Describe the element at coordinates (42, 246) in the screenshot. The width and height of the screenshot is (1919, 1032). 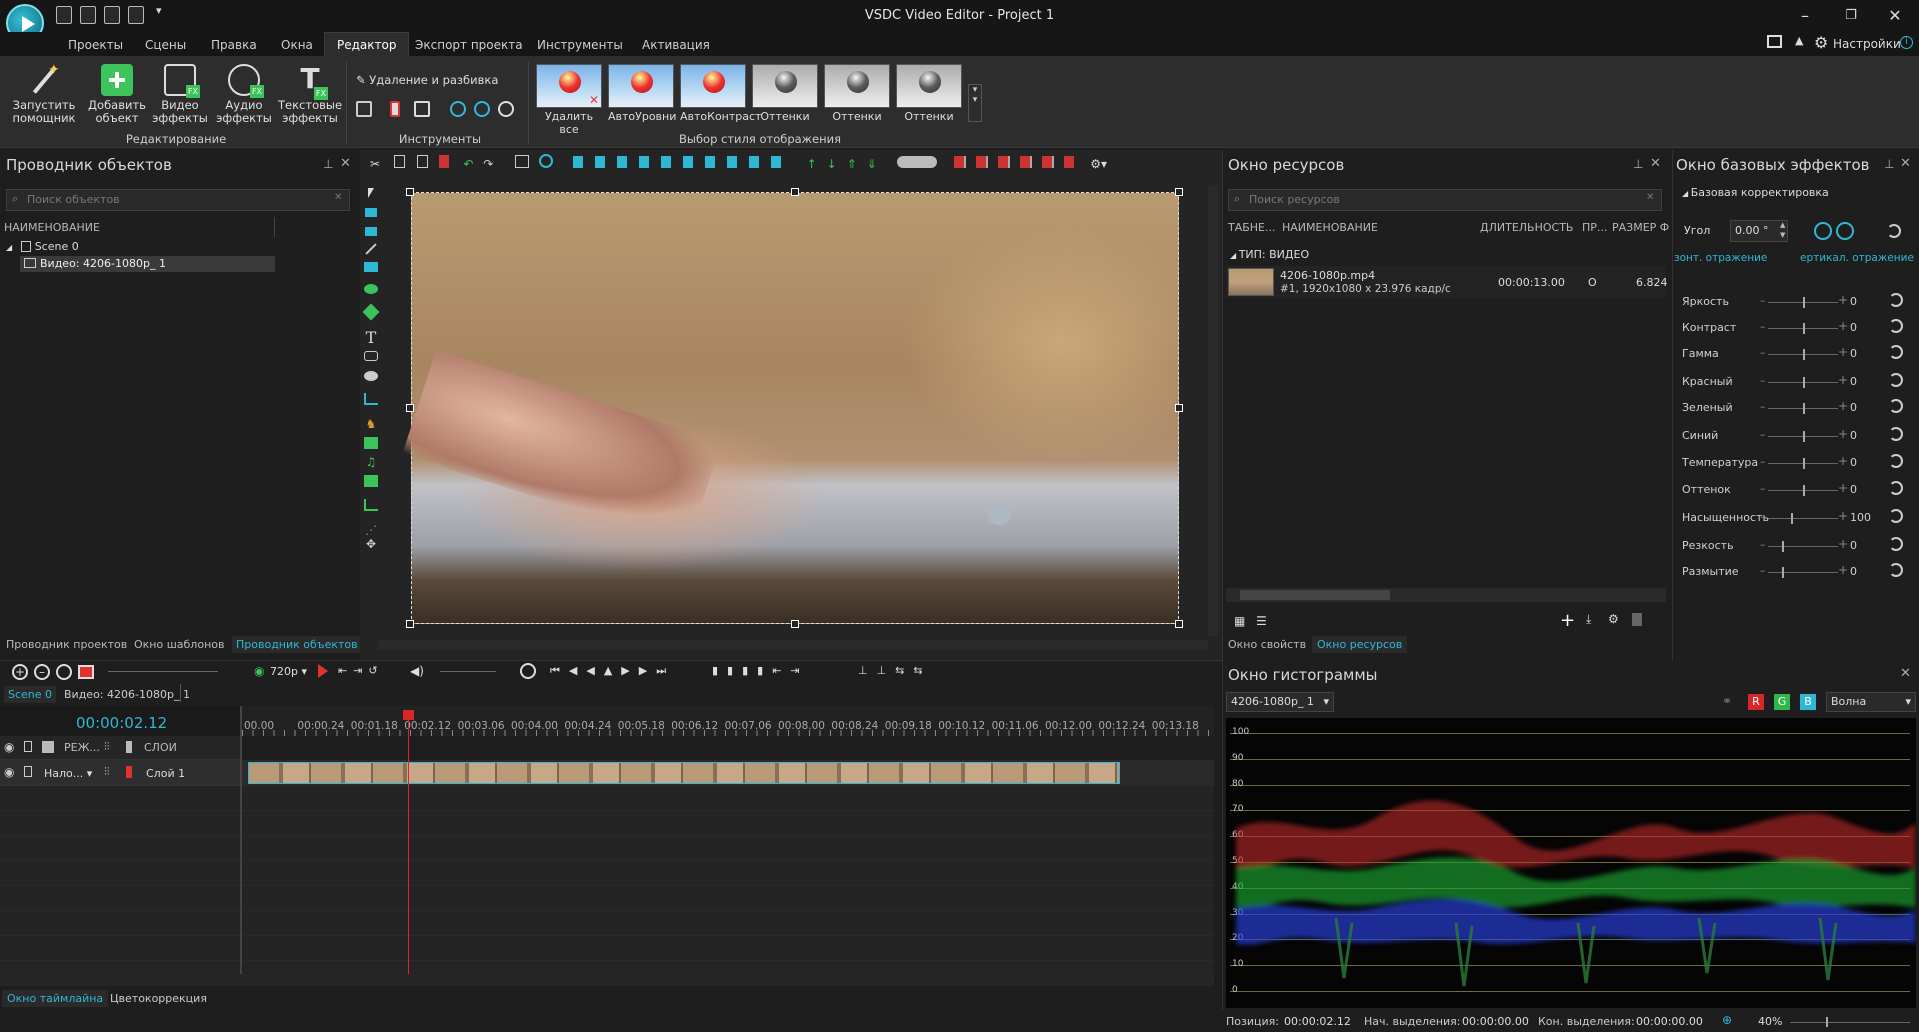
I see `tree-scene: ◢ Scene 0` at that location.